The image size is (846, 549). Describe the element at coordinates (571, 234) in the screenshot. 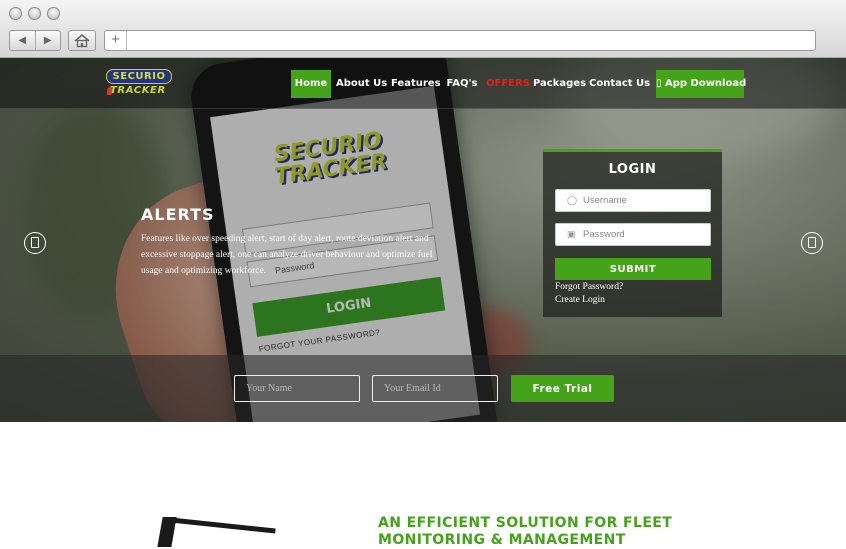

I see `lock-icon: ▣` at that location.